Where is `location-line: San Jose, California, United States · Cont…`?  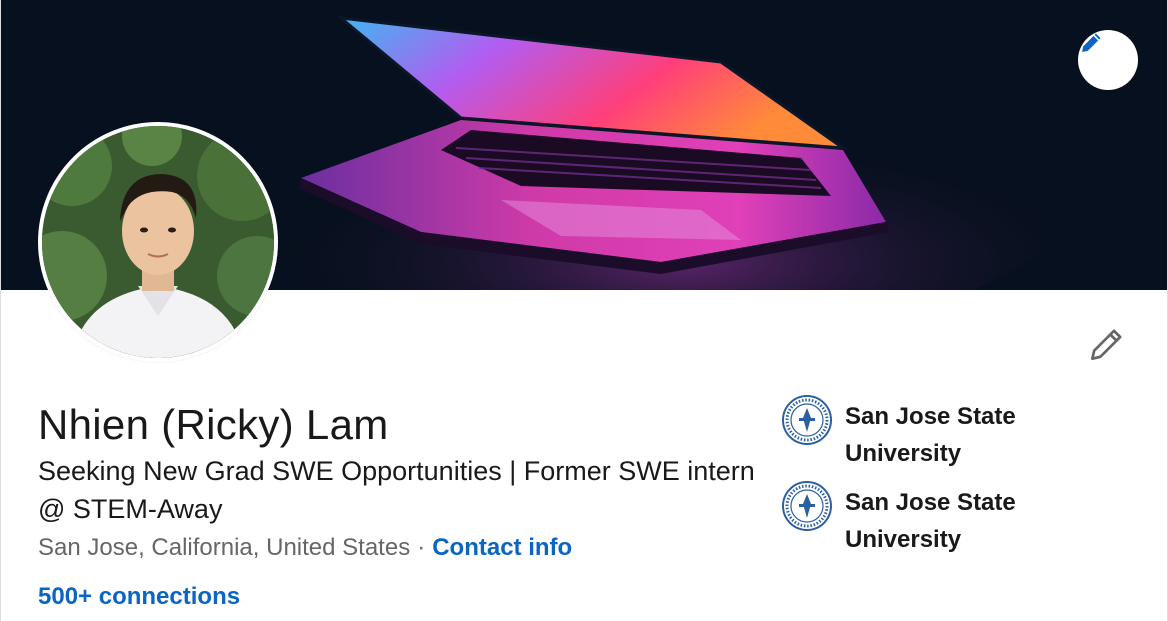
location-line: San Jose, California, United States · Cont… is located at coordinates (305, 548).